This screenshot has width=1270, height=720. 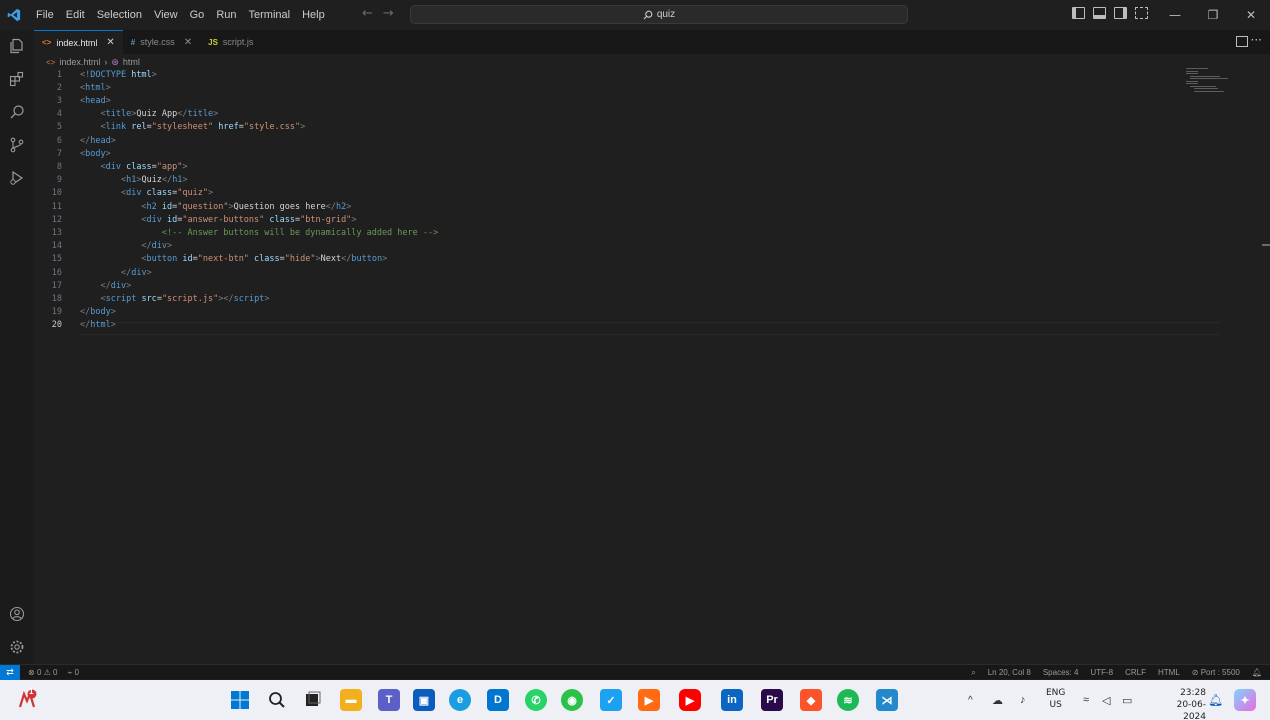 What do you see at coordinates (72, 87) in the screenshot?
I see `code-line: 2 <html>` at bounding box center [72, 87].